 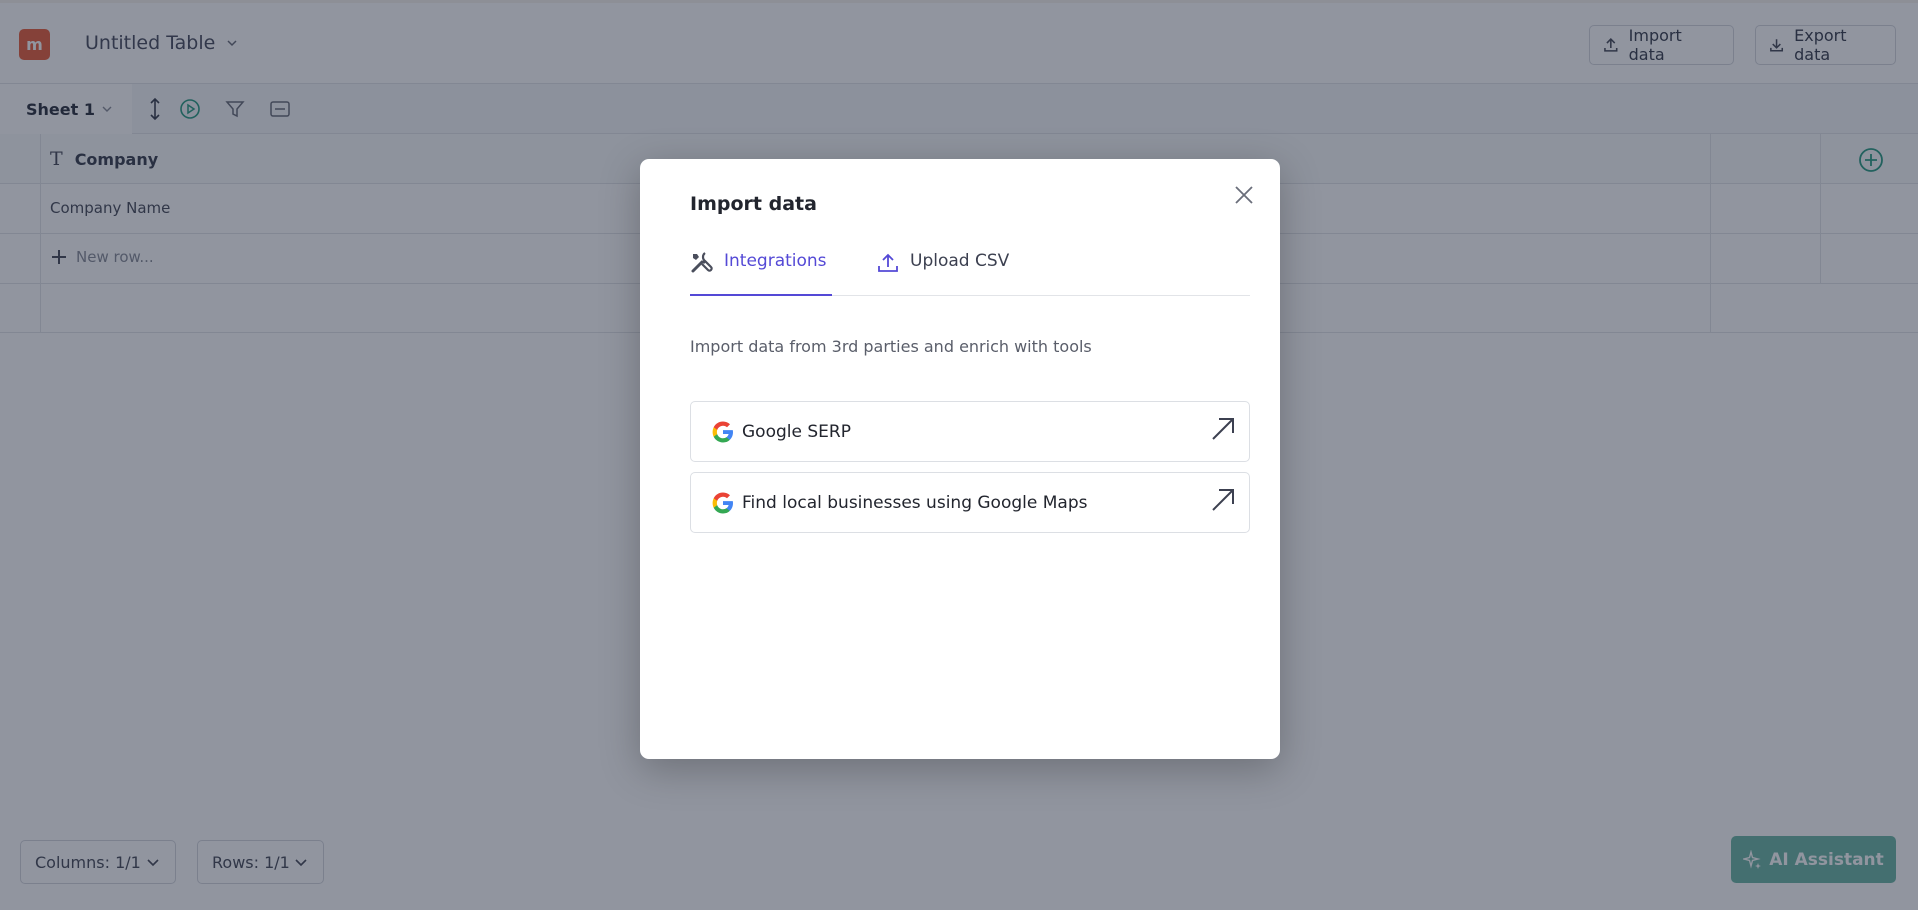 I want to click on close-button, so click(x=1244, y=195).